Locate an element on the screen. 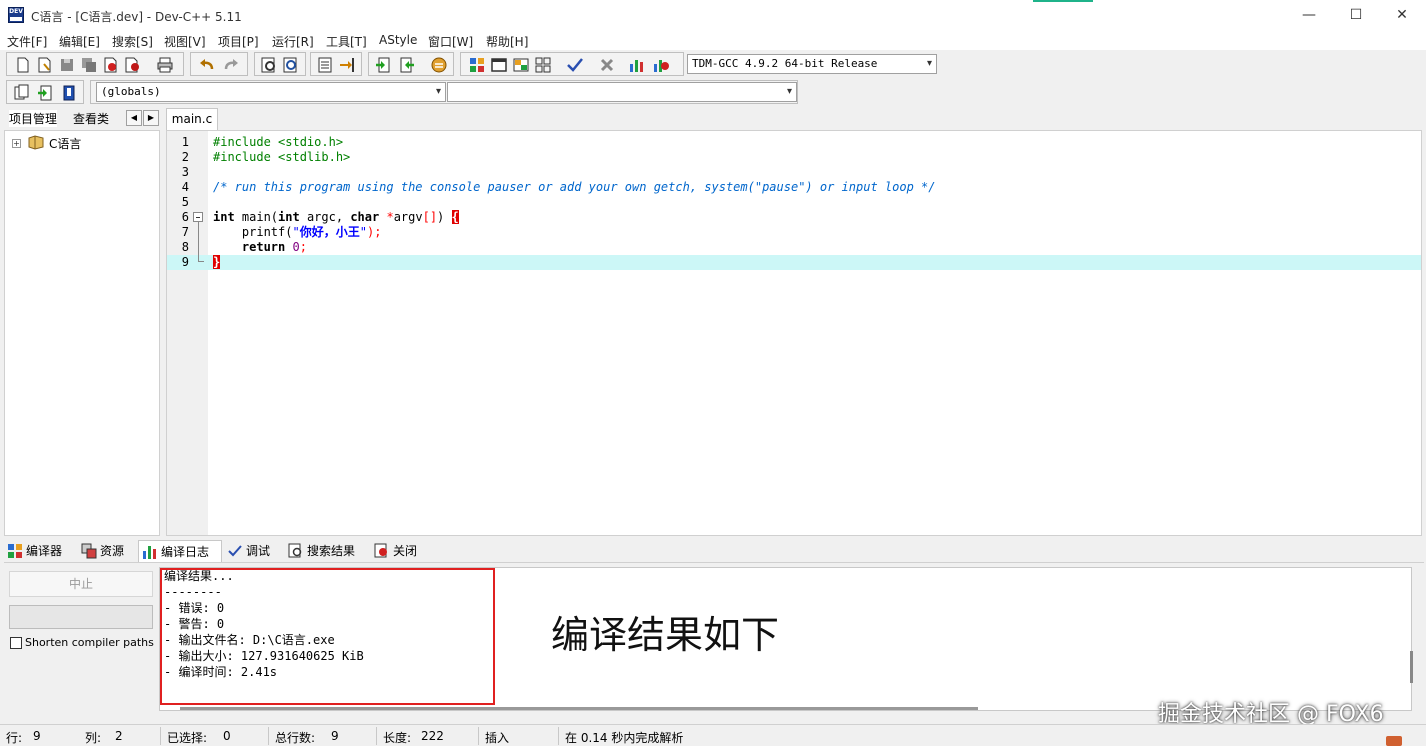  bottom-panel-tabs: 编译器 资源 编译日志 调试 搜索结果 关闭 is located at coordinates (714, 551).